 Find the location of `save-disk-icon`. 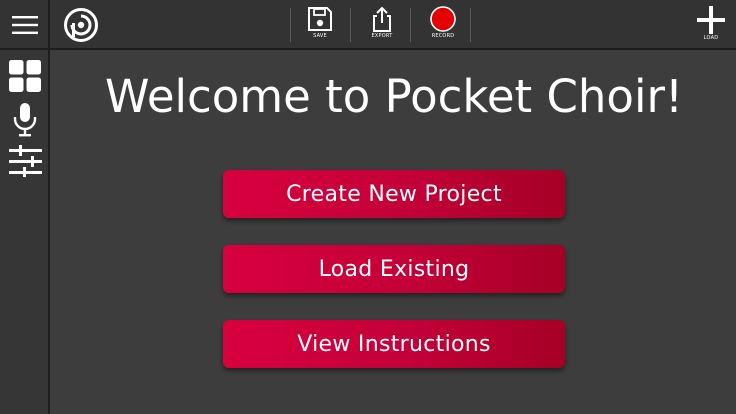

save-disk-icon is located at coordinates (320, 19).